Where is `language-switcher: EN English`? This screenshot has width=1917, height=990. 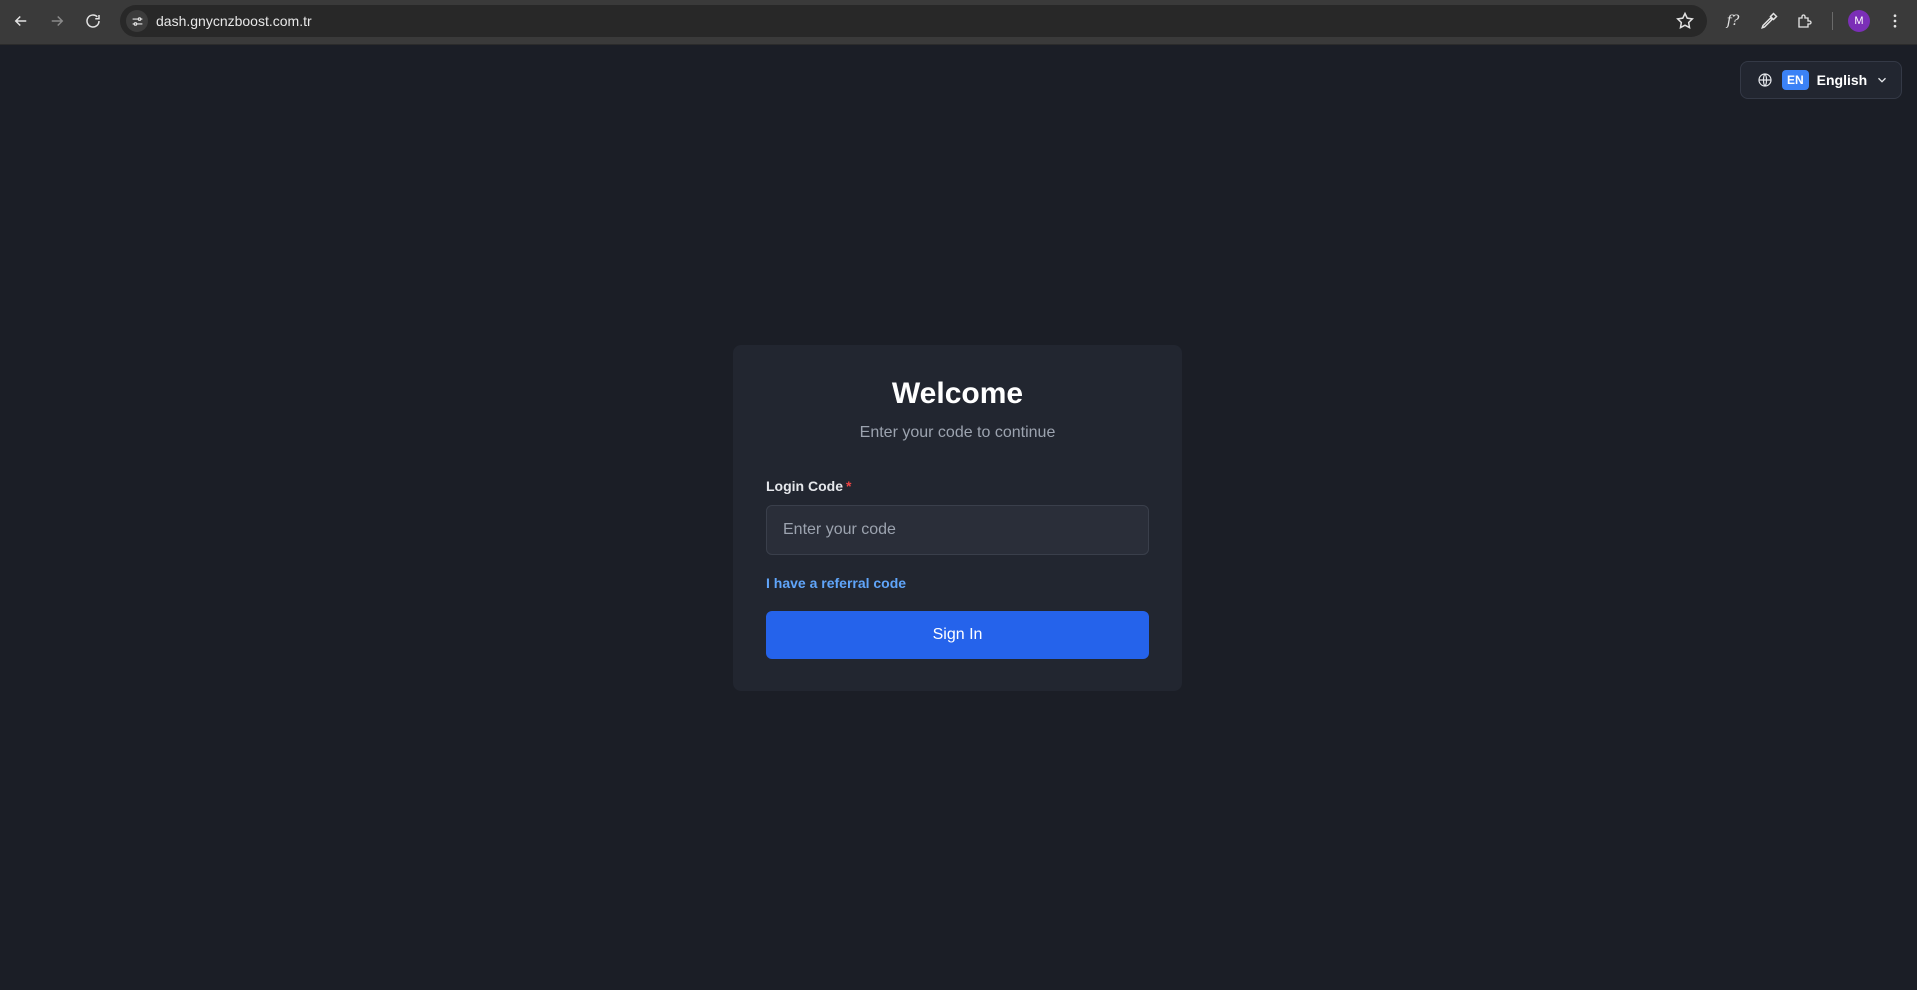 language-switcher: EN English is located at coordinates (1821, 80).